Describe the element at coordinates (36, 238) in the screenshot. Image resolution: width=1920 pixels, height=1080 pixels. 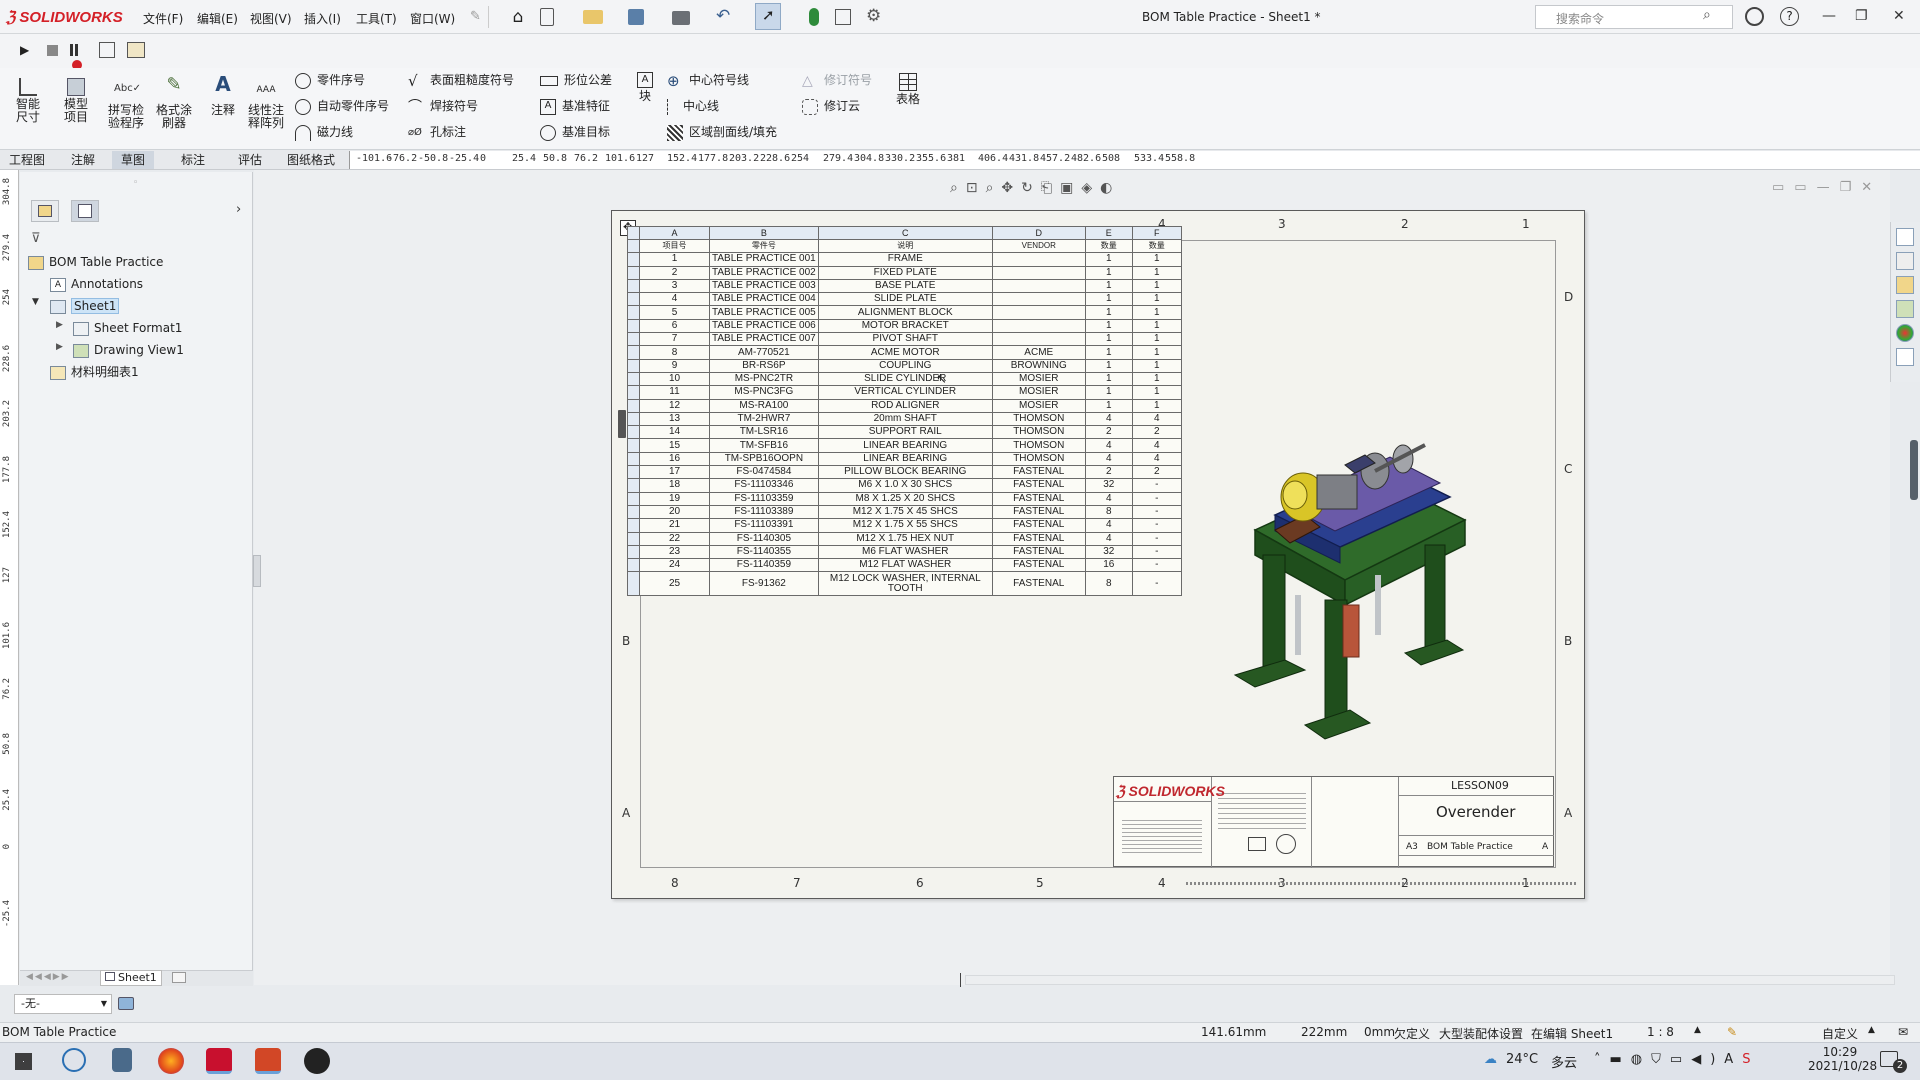
I see `filter-icon: ⊽` at that location.